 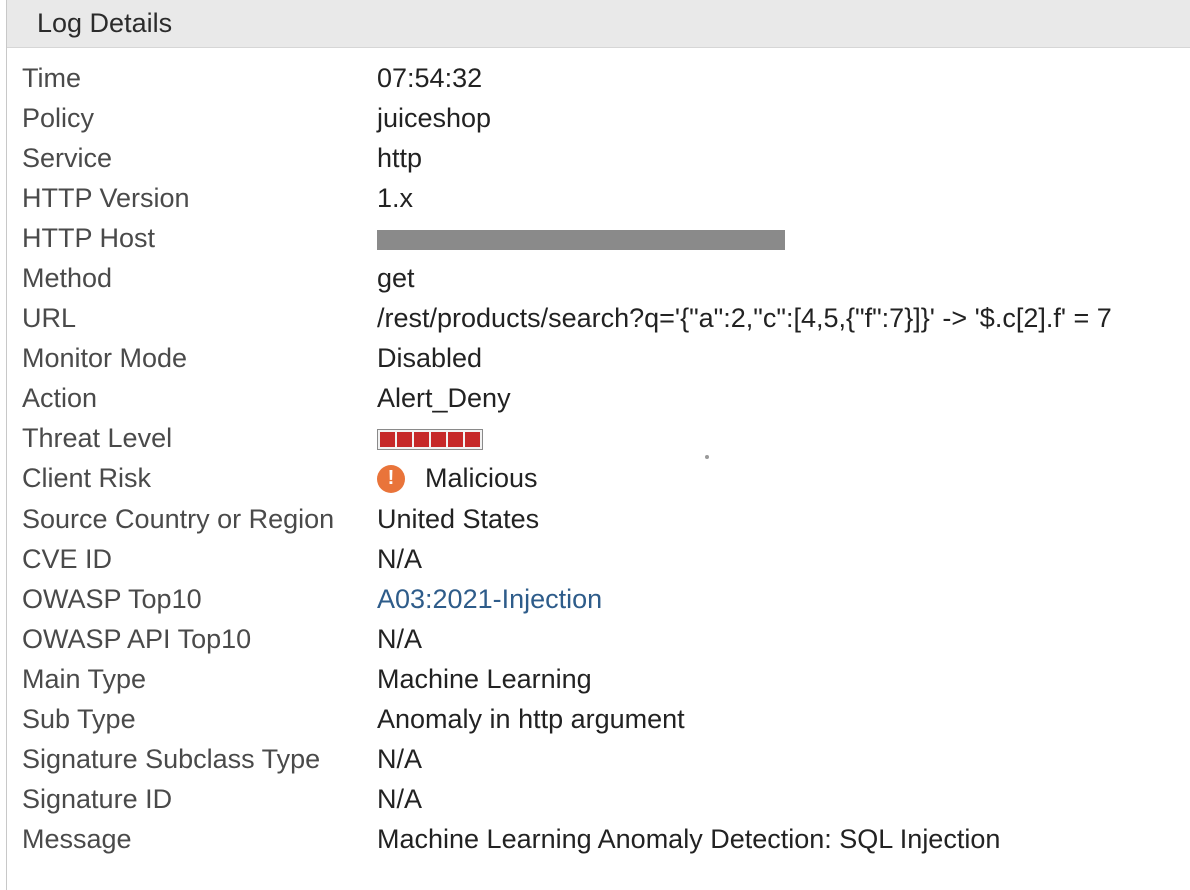 I want to click on label-signature-id: Signature ID, so click(x=97, y=799).